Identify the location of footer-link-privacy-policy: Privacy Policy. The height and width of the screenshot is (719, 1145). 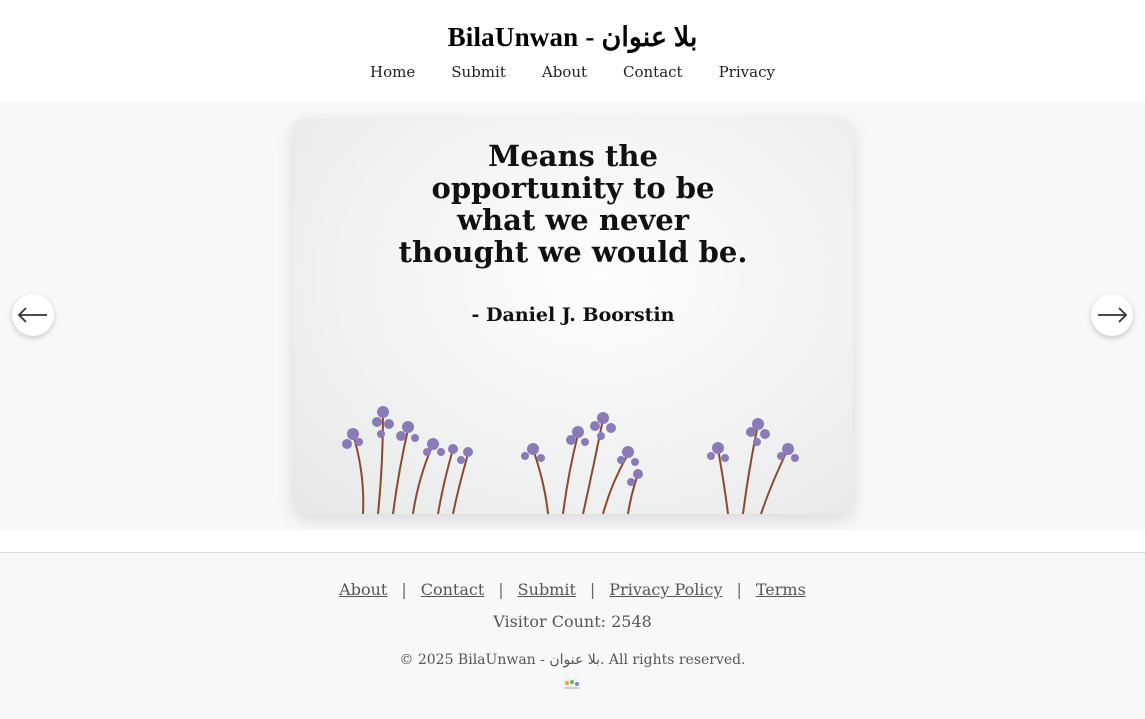
(665, 589).